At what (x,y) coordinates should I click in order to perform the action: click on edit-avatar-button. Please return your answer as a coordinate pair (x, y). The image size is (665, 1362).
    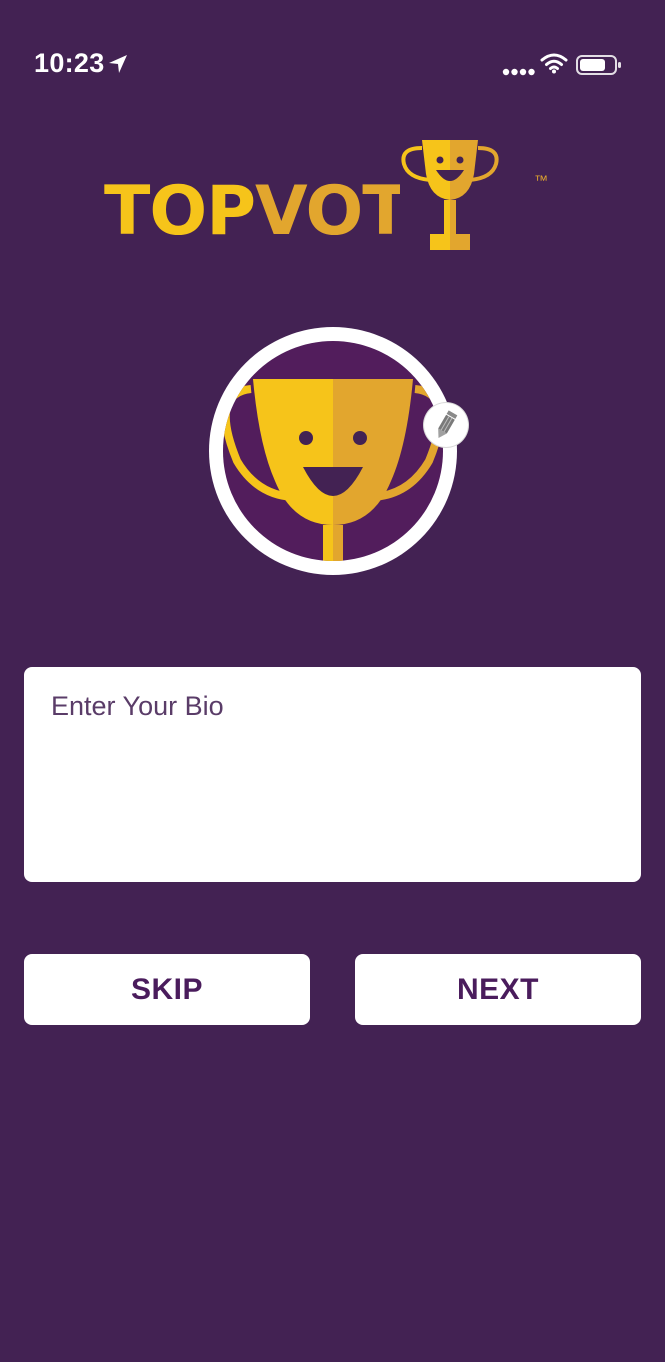
    Looking at the image, I should click on (446, 425).